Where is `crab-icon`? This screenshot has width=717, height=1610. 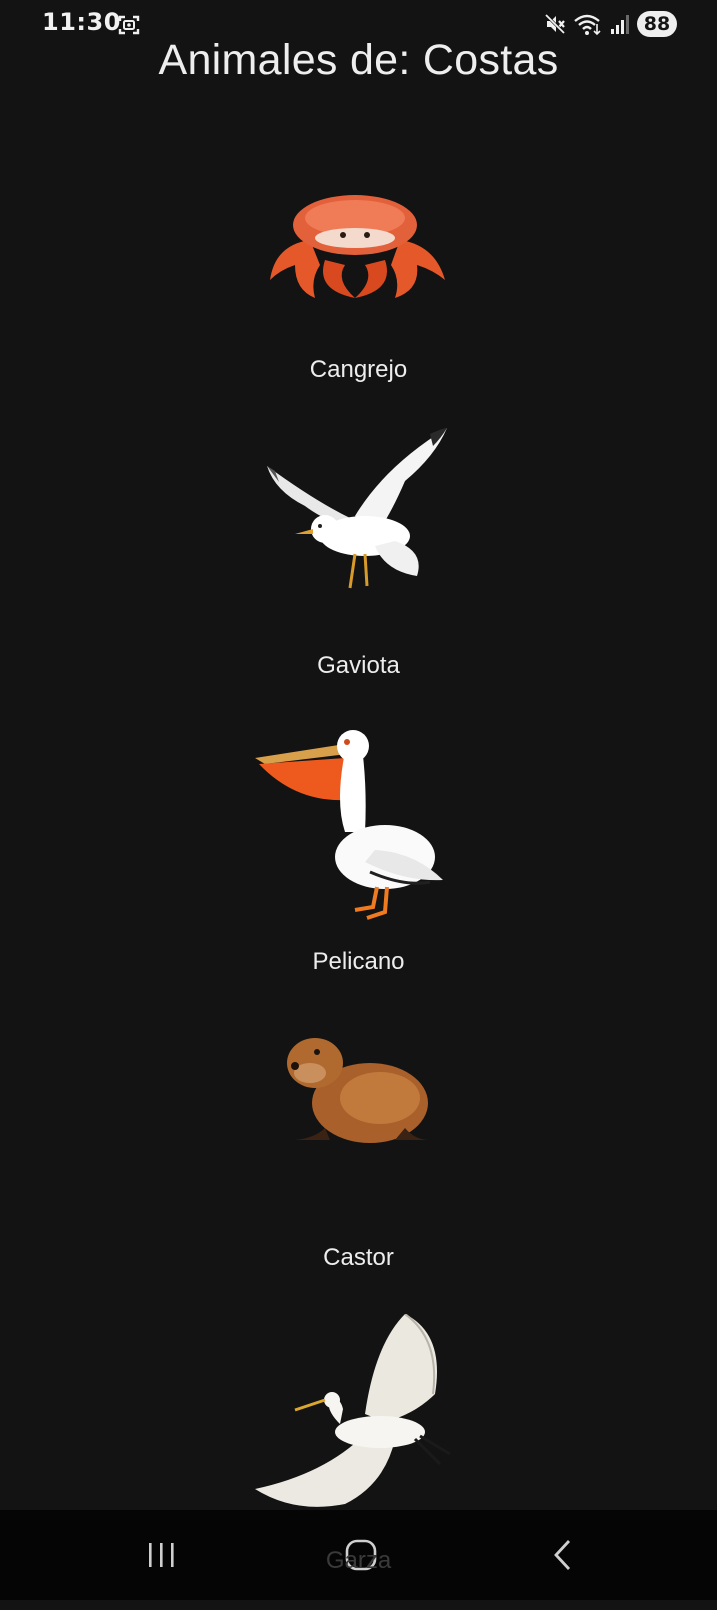
crab-icon is located at coordinates (355, 235).